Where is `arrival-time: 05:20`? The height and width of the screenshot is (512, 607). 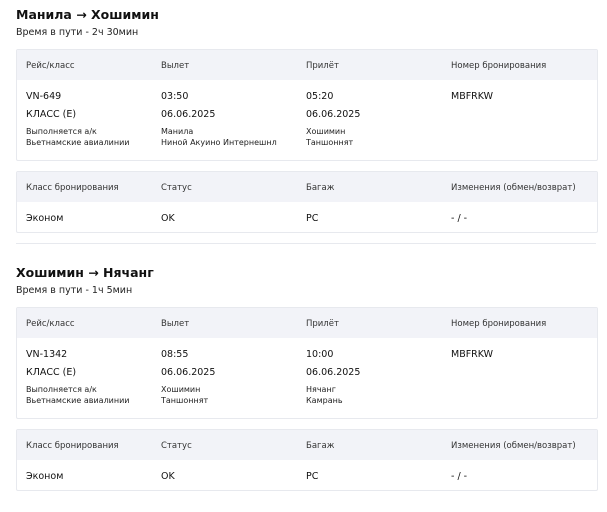 arrival-time: 05:20 is located at coordinates (320, 96).